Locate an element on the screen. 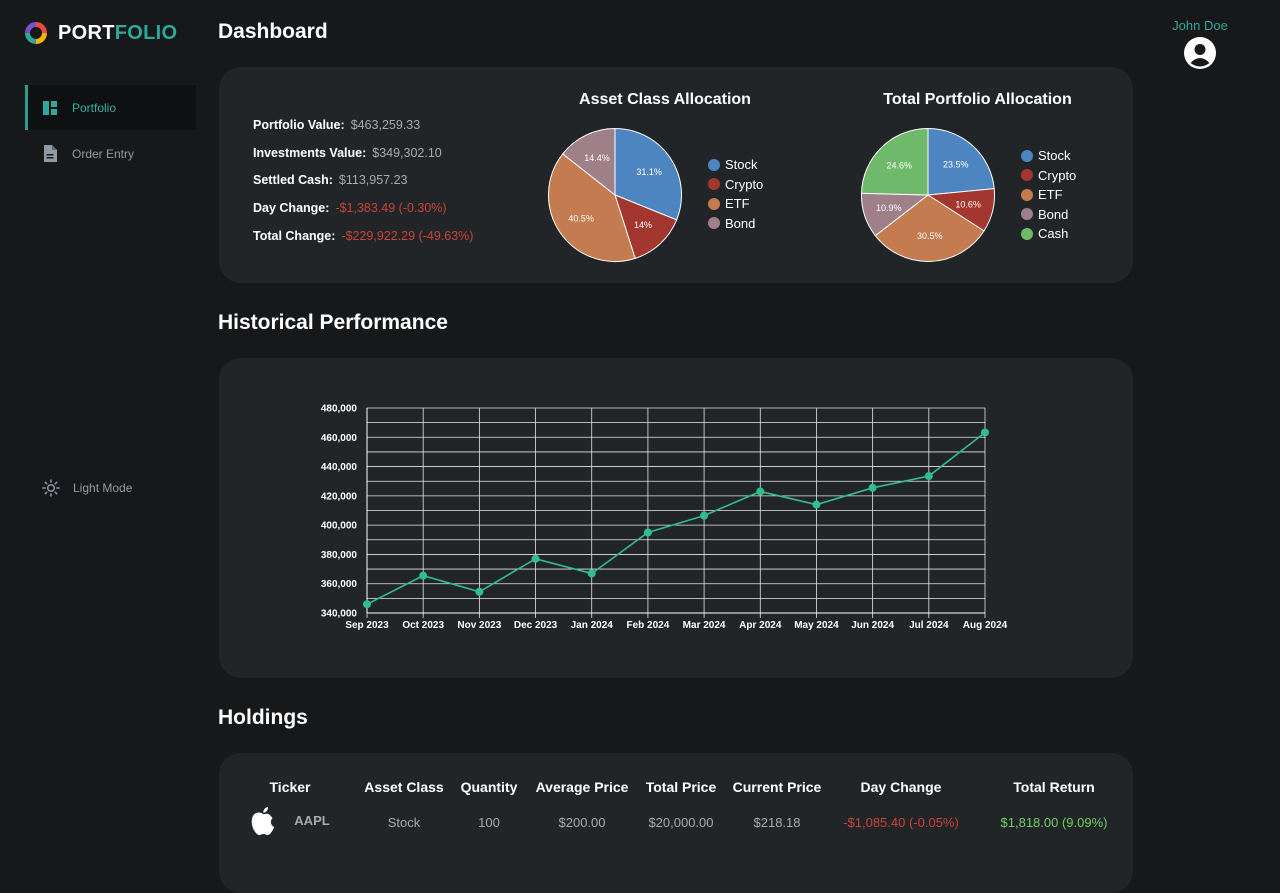 The image size is (1280, 893). pie-label-stock: 23.5% is located at coordinates (956, 164).